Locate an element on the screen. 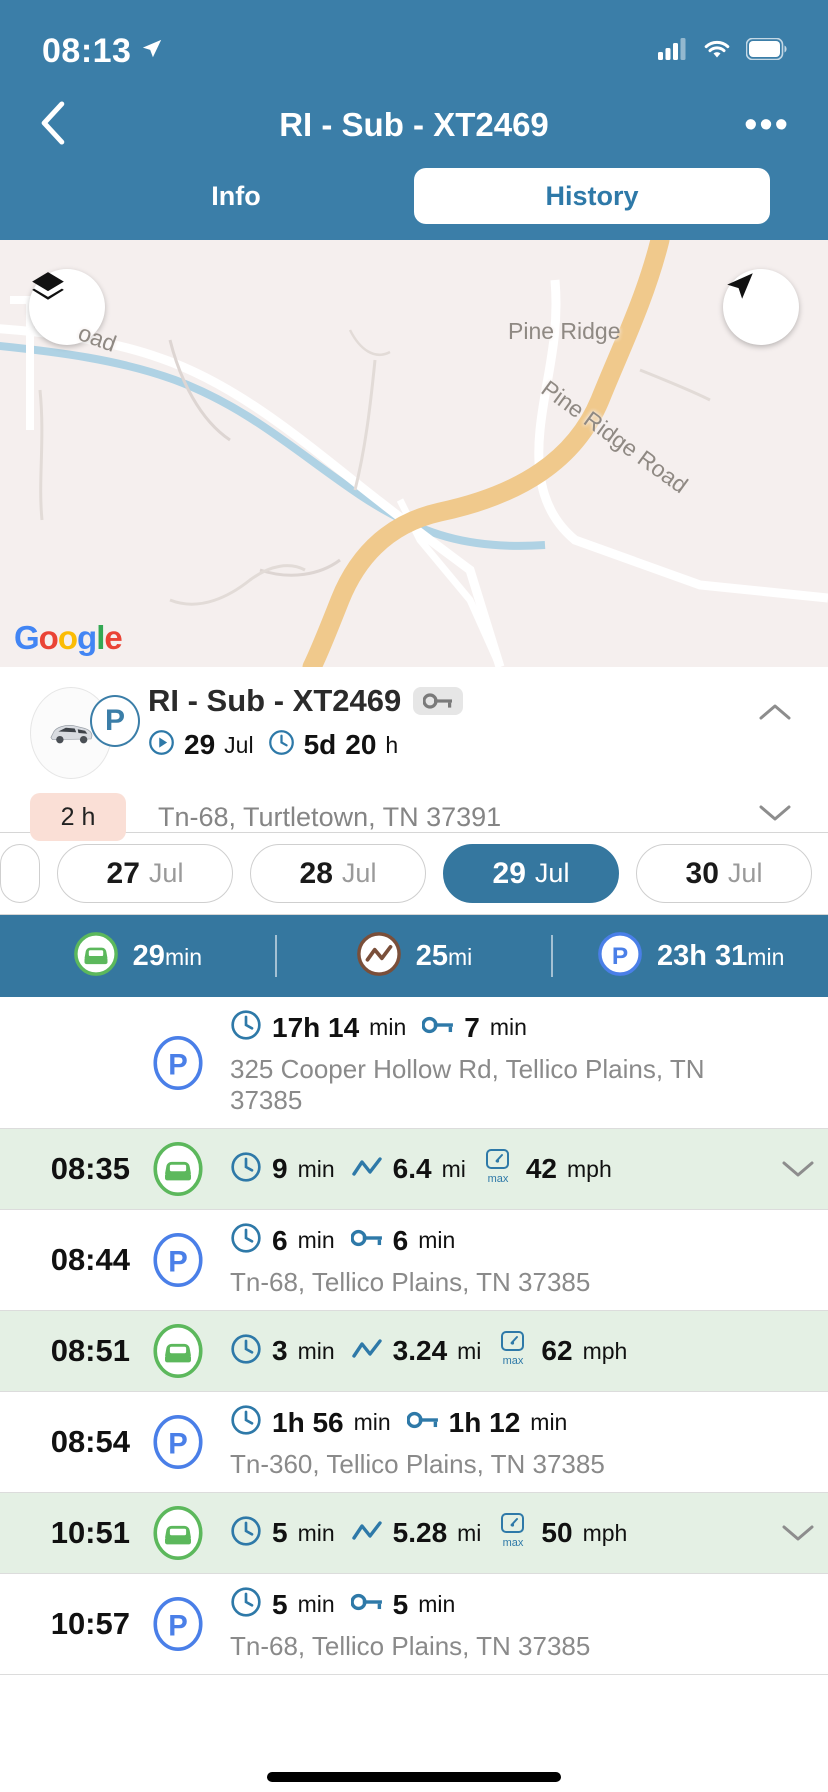 The width and height of the screenshot is (828, 1792). date-chip-prev is located at coordinates (20, 873).